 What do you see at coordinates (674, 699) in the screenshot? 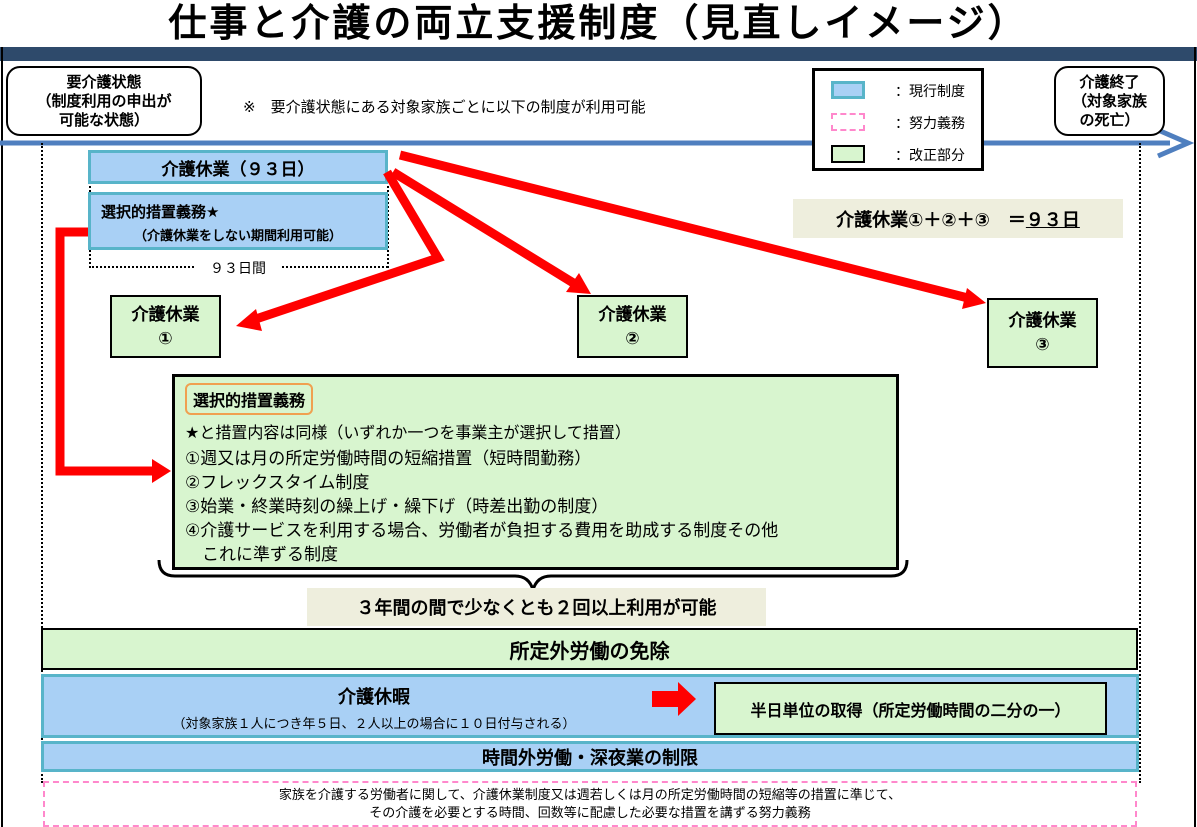
I see `half-day-arrow` at bounding box center [674, 699].